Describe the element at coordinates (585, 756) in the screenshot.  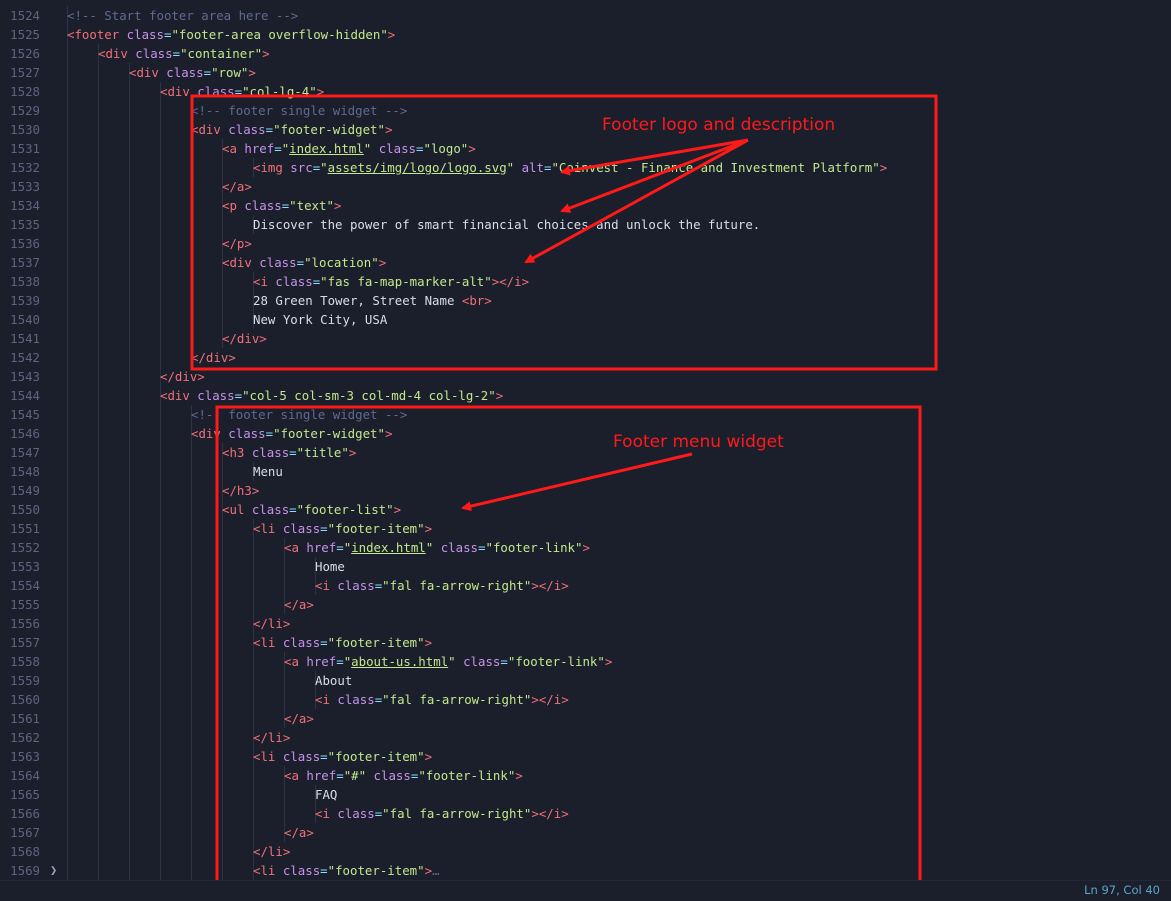
I see `code-line: 1563 <li class="footer-item">` at that location.